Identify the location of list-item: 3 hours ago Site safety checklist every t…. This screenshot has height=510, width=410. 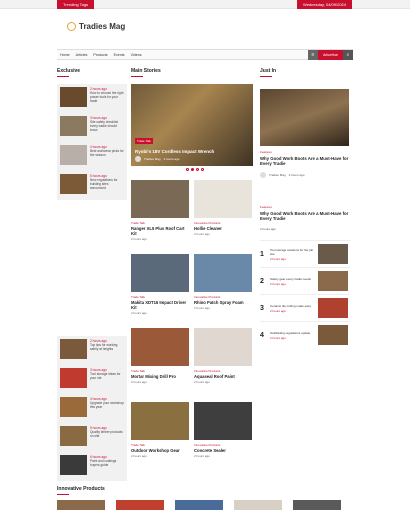
(92, 127).